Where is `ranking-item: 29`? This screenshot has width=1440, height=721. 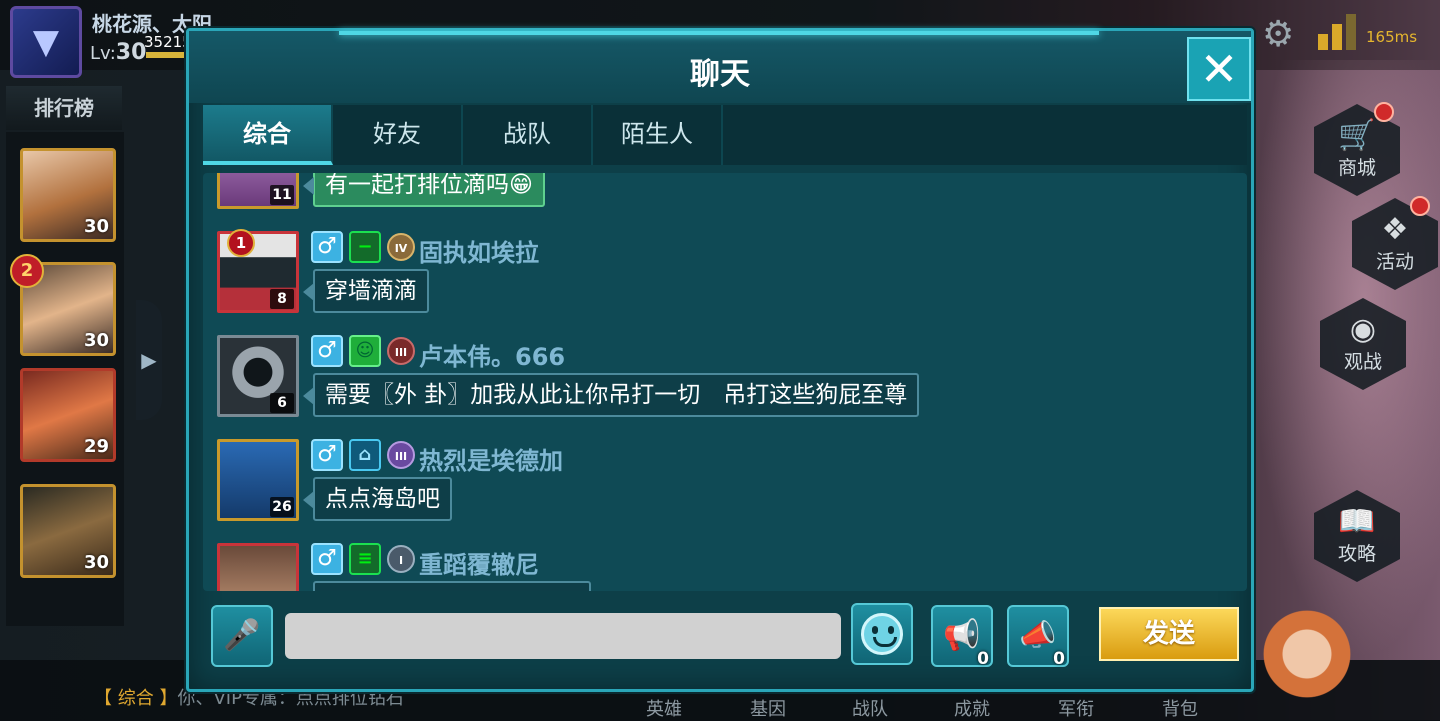
ranking-item: 29 is located at coordinates (68, 415).